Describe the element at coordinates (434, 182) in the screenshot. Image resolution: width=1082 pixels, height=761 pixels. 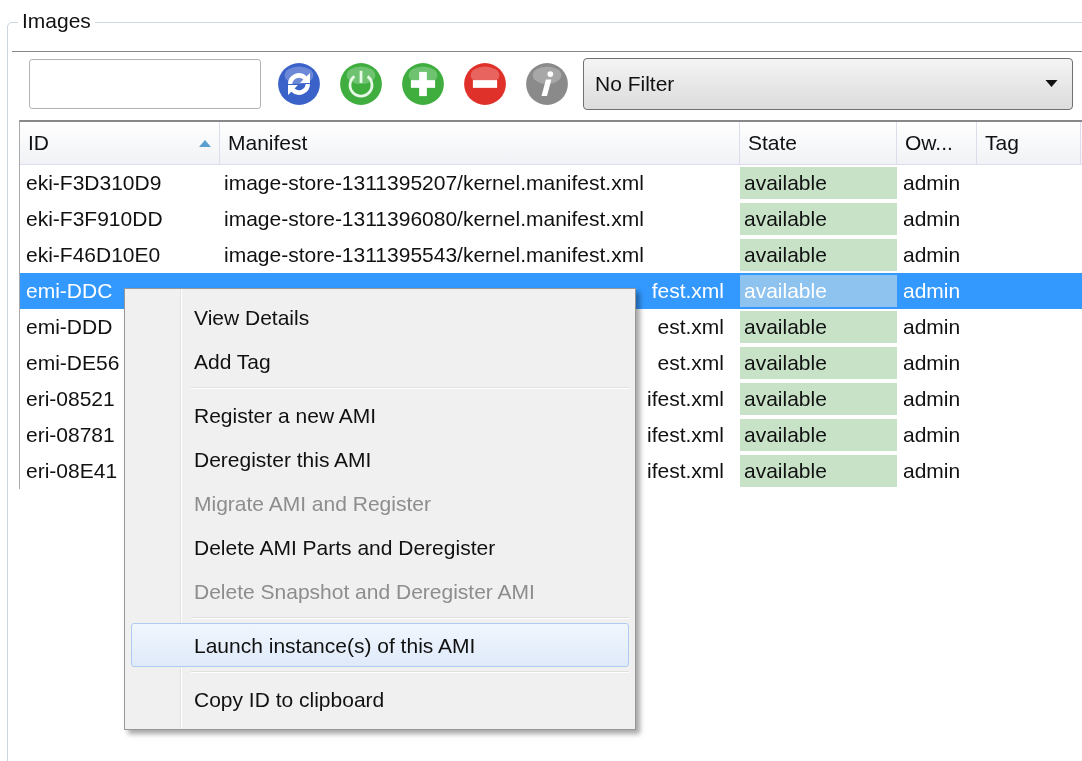
I see `table-cell: image-store-1311395207/kernel.manifest.xml` at that location.